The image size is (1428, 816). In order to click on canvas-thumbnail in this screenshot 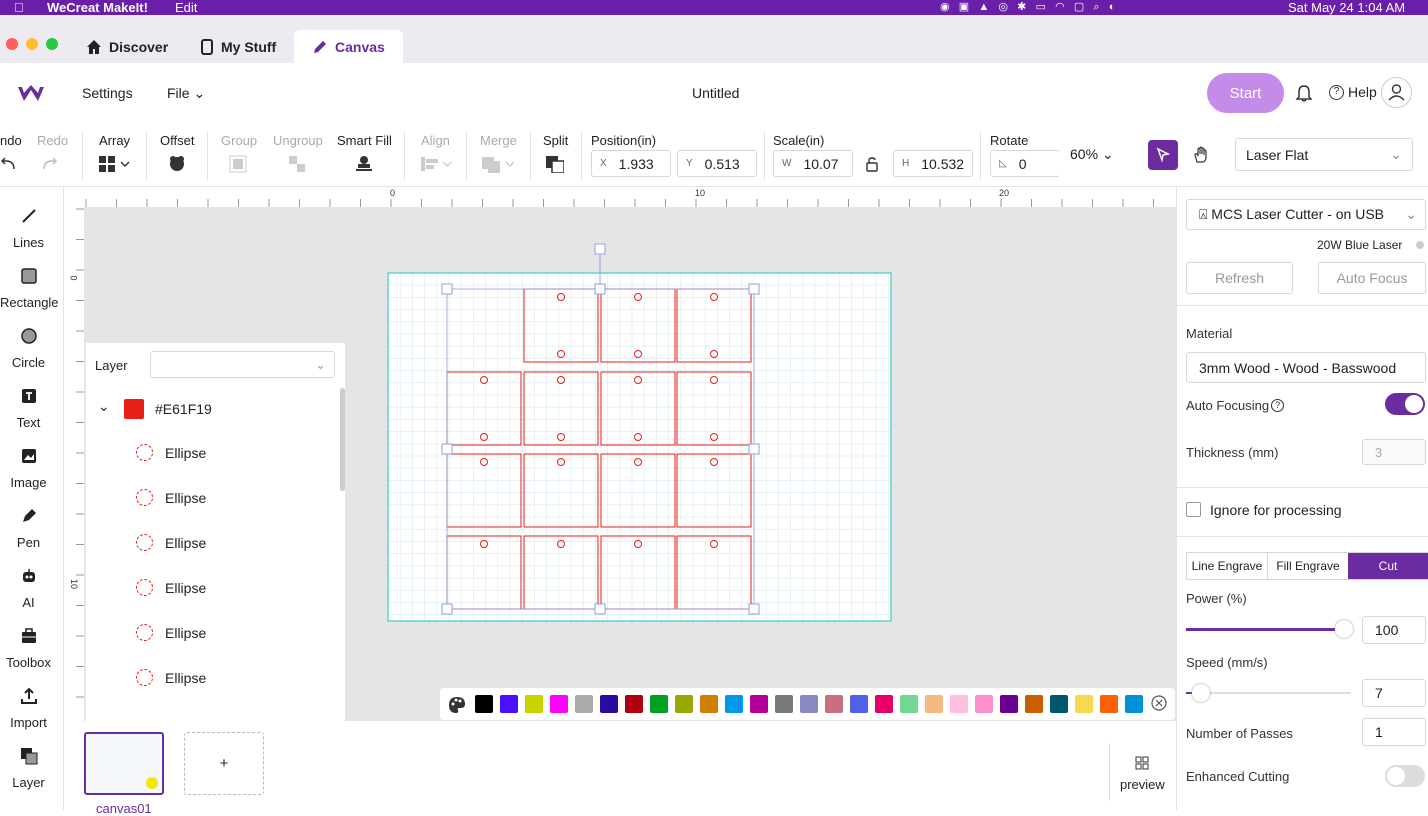, I will do `click(124, 763)`.